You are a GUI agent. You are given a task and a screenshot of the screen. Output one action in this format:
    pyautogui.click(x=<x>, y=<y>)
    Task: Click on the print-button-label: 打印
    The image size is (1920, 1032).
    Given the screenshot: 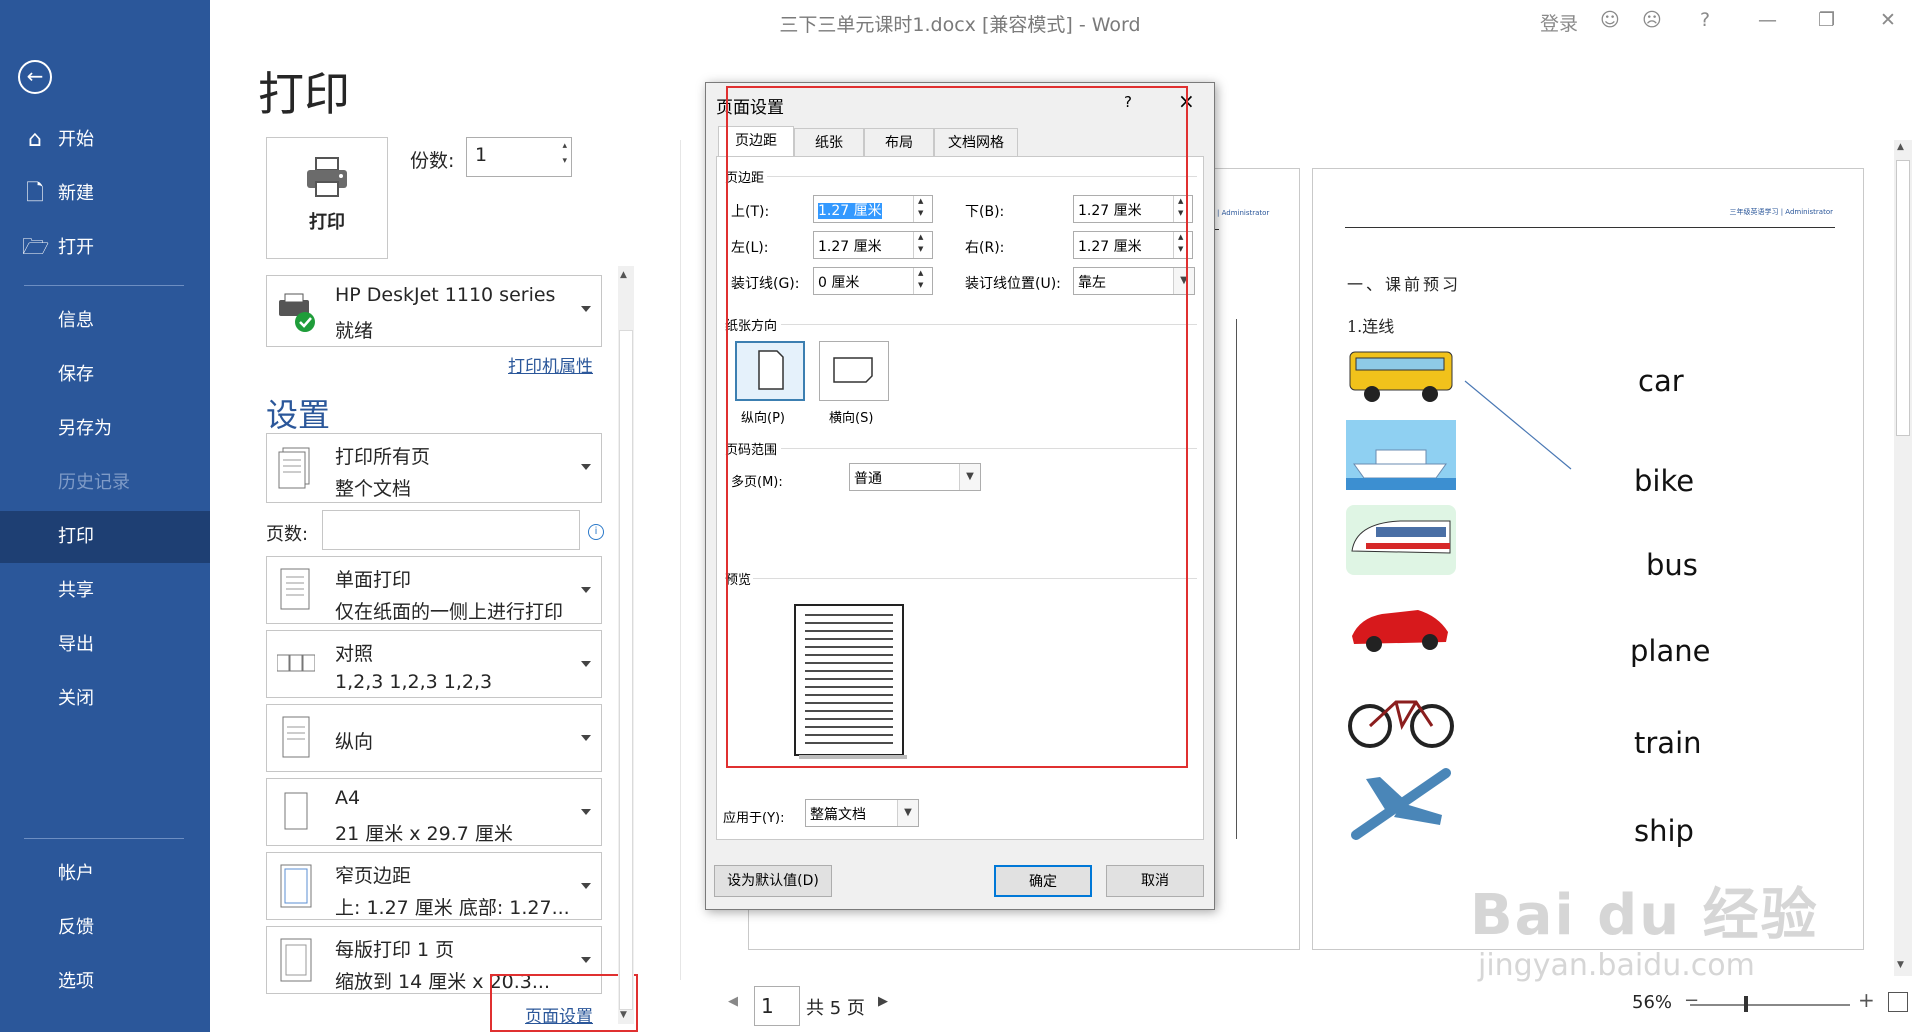 What is the action you would take?
    pyautogui.click(x=327, y=222)
    